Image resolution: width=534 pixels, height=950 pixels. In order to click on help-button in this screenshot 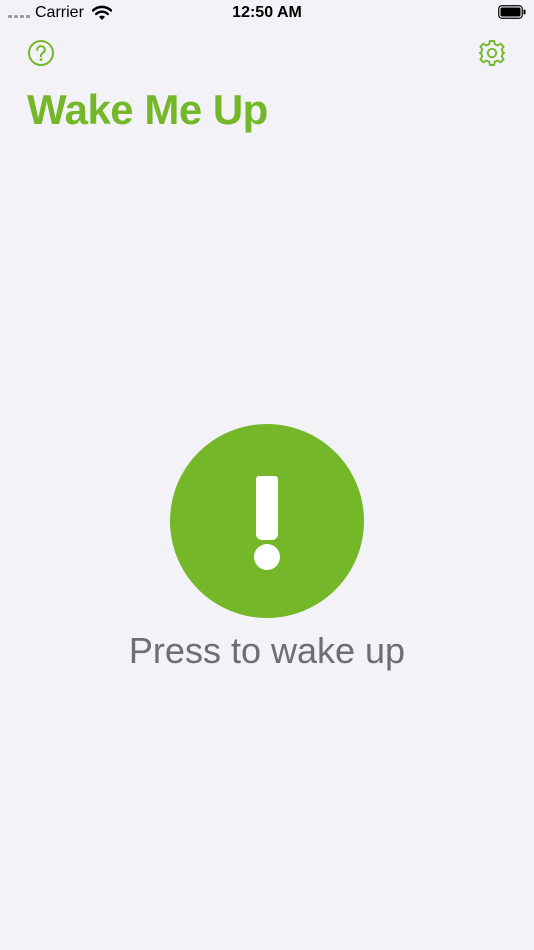, I will do `click(42, 54)`.